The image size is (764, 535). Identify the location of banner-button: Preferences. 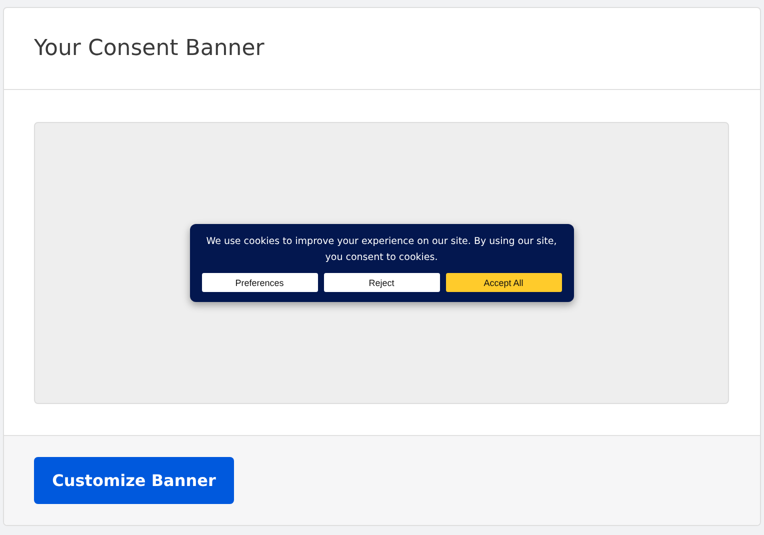
(260, 282).